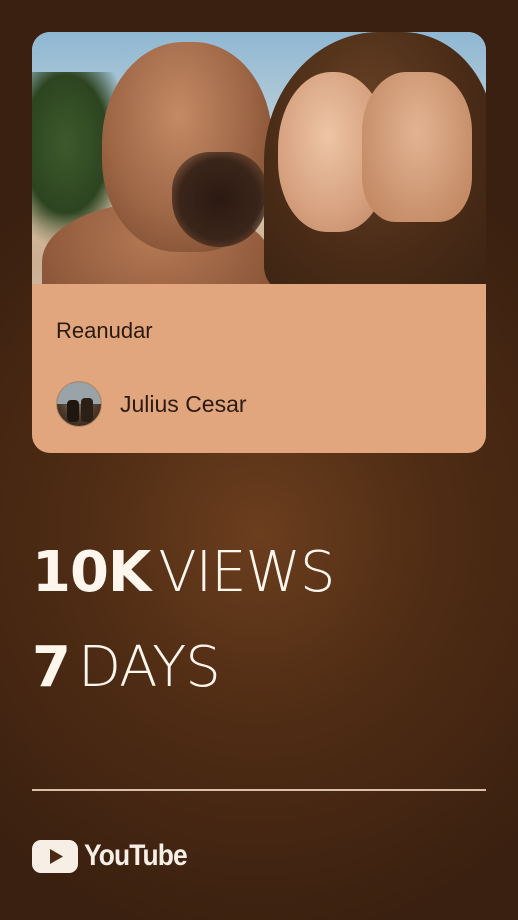 This screenshot has height=920, width=518. I want to click on views-stat: 10K VIEWS, so click(183, 572).